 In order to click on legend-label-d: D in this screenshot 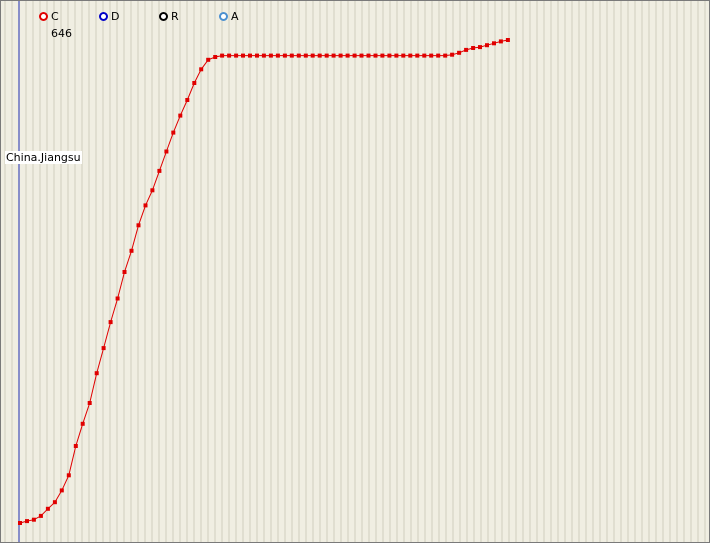, I will do `click(115, 16)`.